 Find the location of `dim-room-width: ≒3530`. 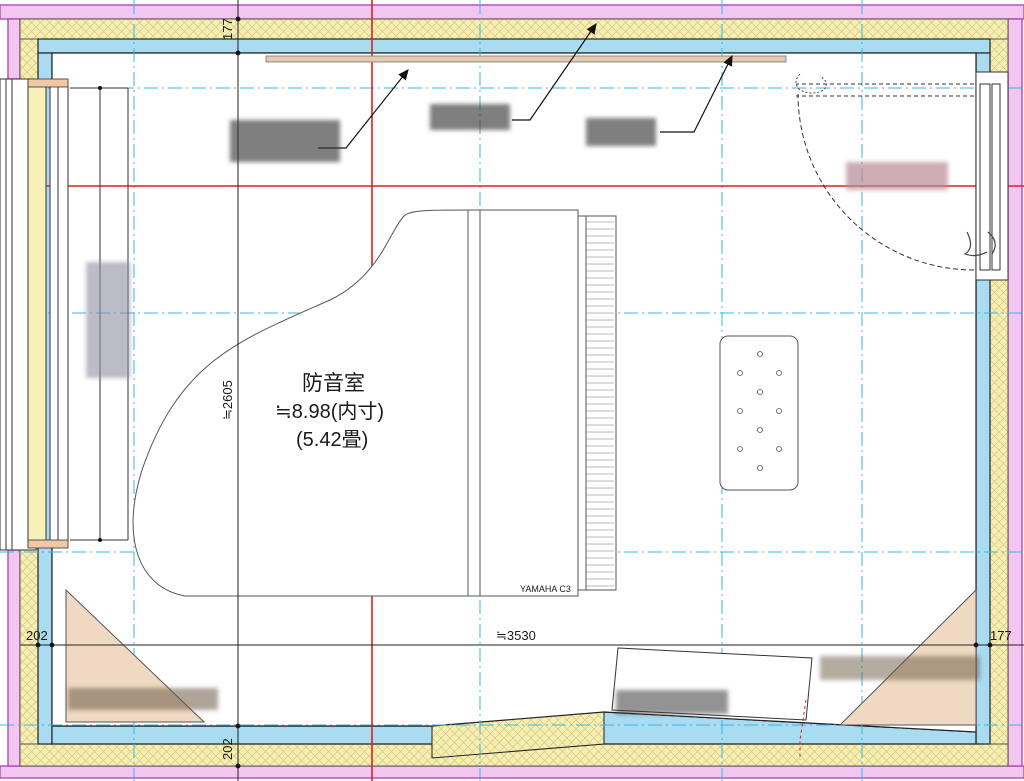

dim-room-width: ≒3530 is located at coordinates (516, 635).